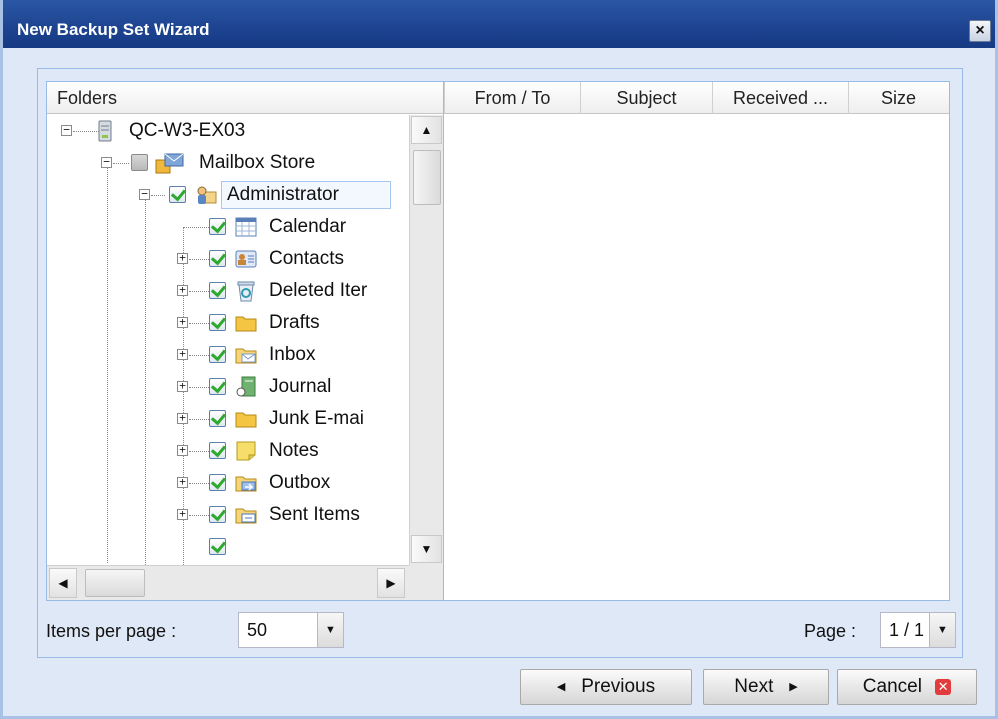 The height and width of the screenshot is (719, 998). What do you see at coordinates (426, 549) in the screenshot?
I see `scroll-down-icon: ▼` at bounding box center [426, 549].